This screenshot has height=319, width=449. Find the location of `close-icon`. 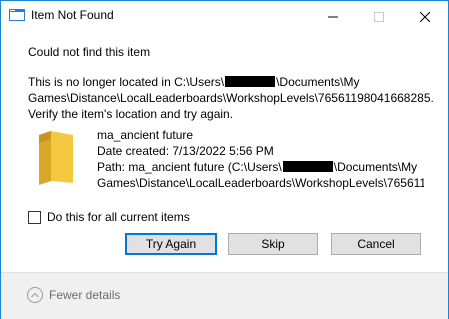

close-icon is located at coordinates (425, 16).